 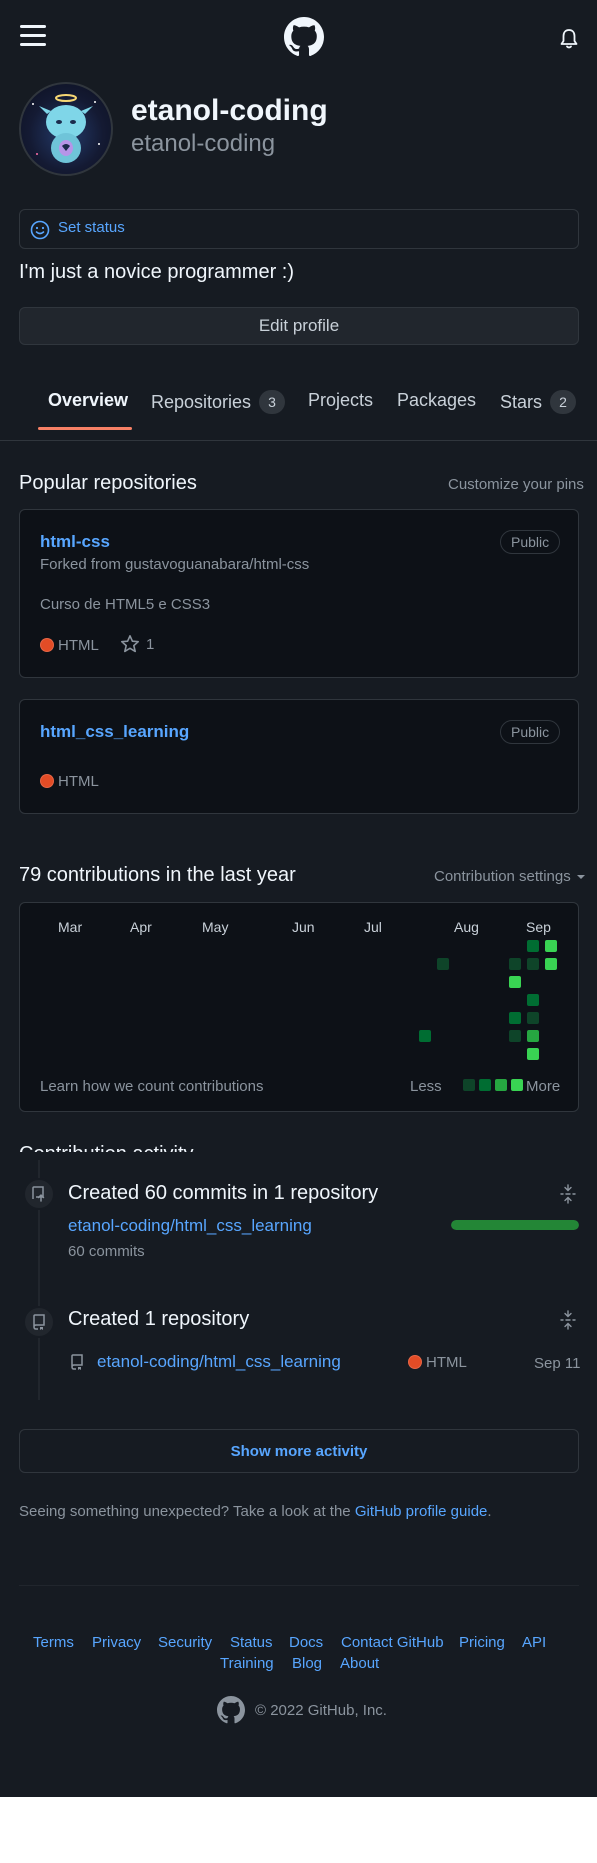 What do you see at coordinates (125, 604) in the screenshot?
I see `repo-description: Curso de HTML5 e CSS3` at bounding box center [125, 604].